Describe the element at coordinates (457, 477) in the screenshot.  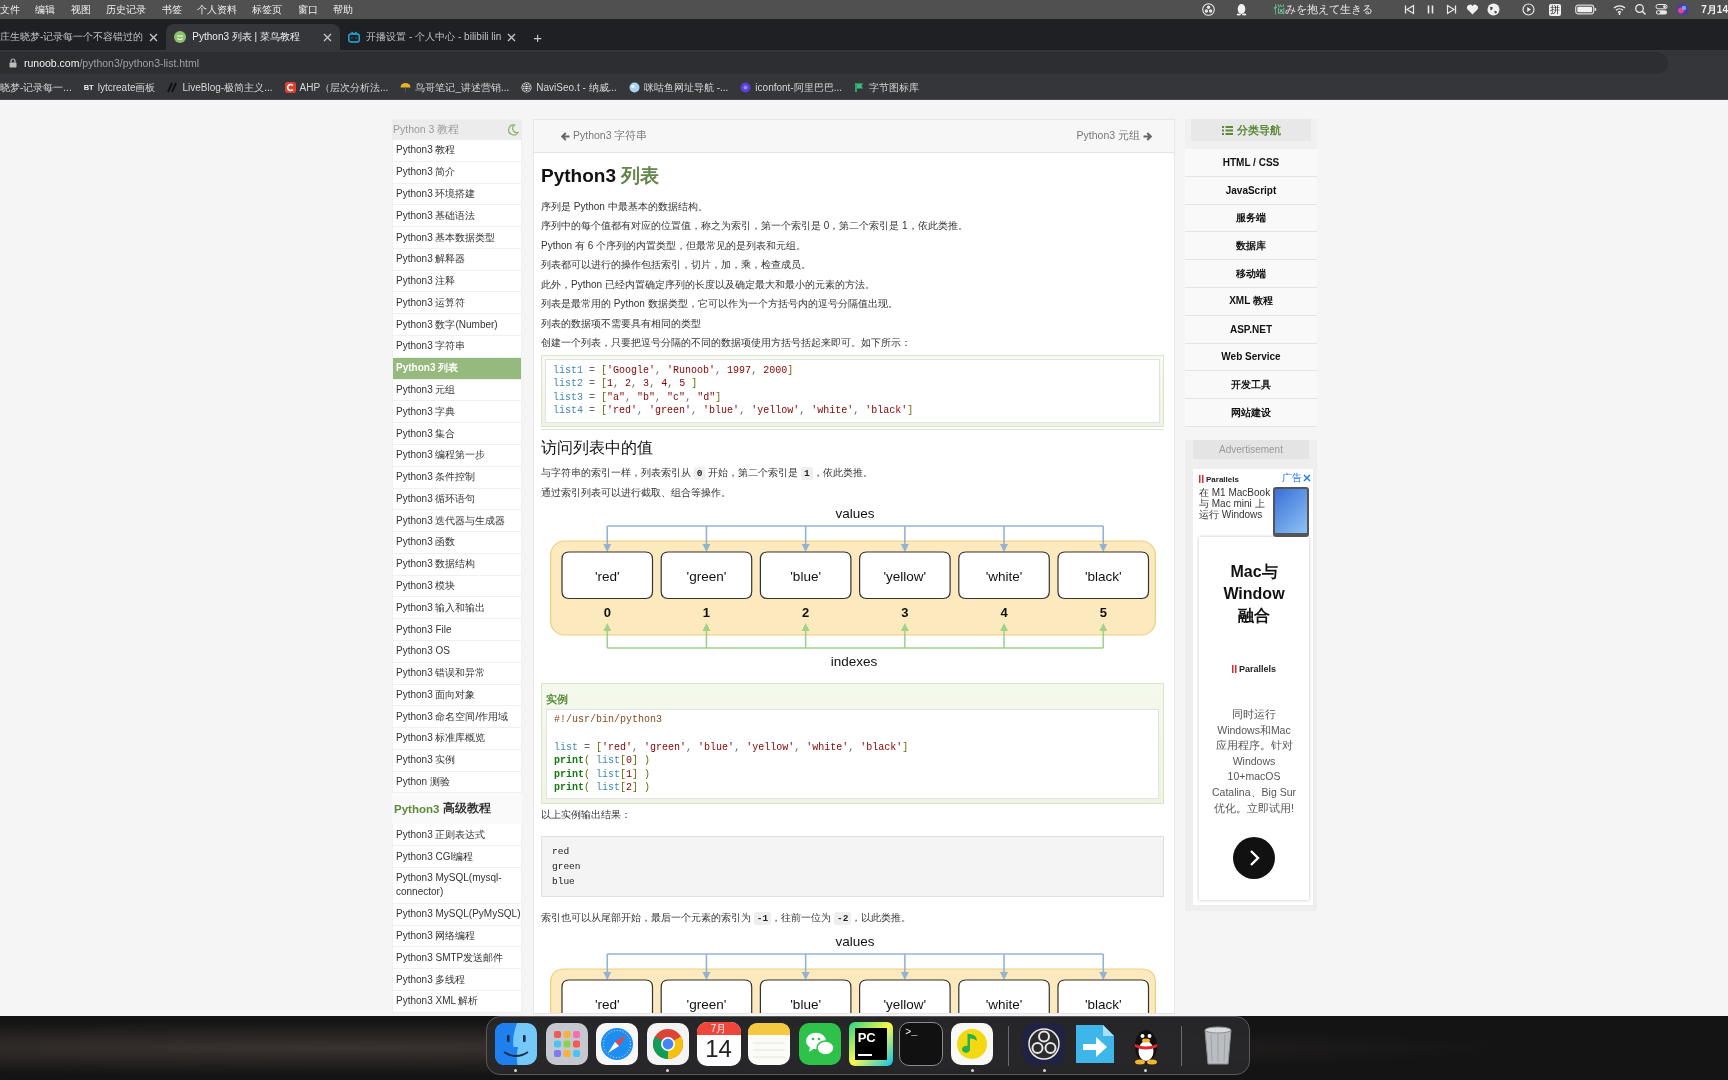
I see `sidebar-link: Python3 条件控制` at that location.